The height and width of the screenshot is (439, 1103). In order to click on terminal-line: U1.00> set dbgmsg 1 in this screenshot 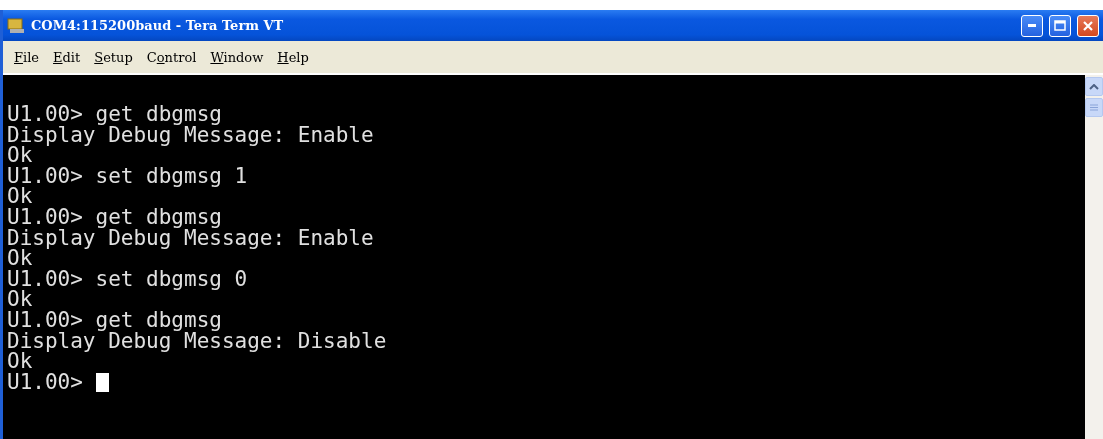, I will do `click(127, 176)`.